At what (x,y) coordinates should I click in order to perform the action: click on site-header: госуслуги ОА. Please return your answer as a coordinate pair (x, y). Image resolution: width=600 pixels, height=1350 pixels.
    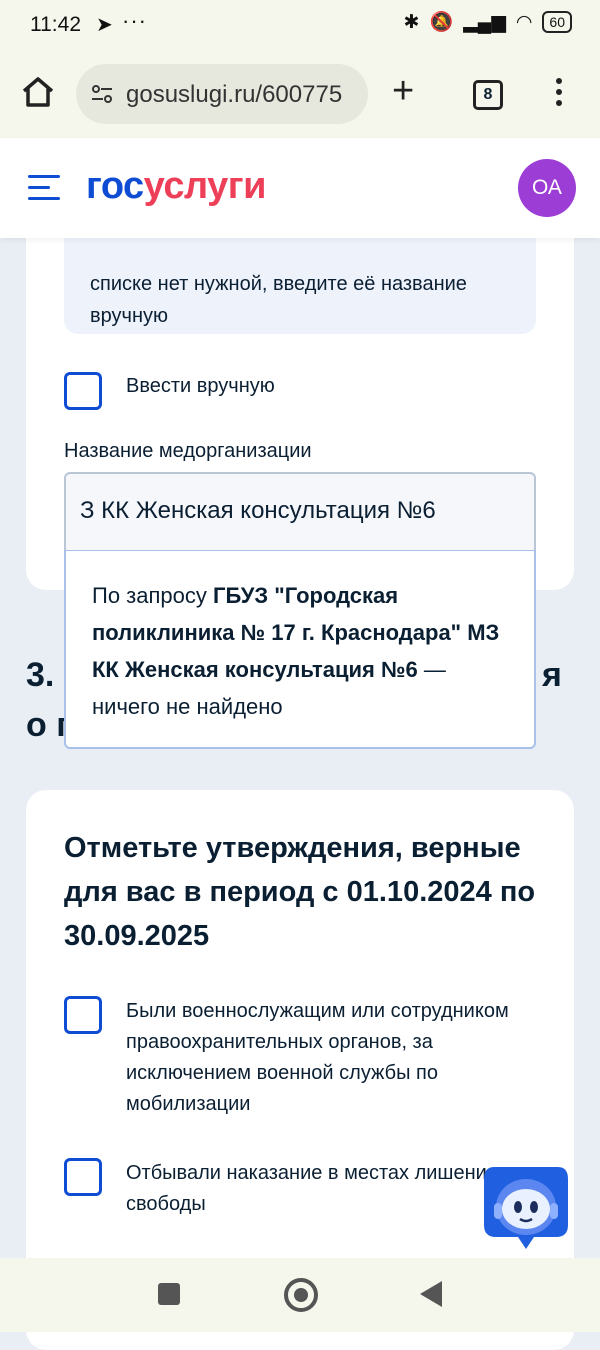
    Looking at the image, I should click on (300, 188).